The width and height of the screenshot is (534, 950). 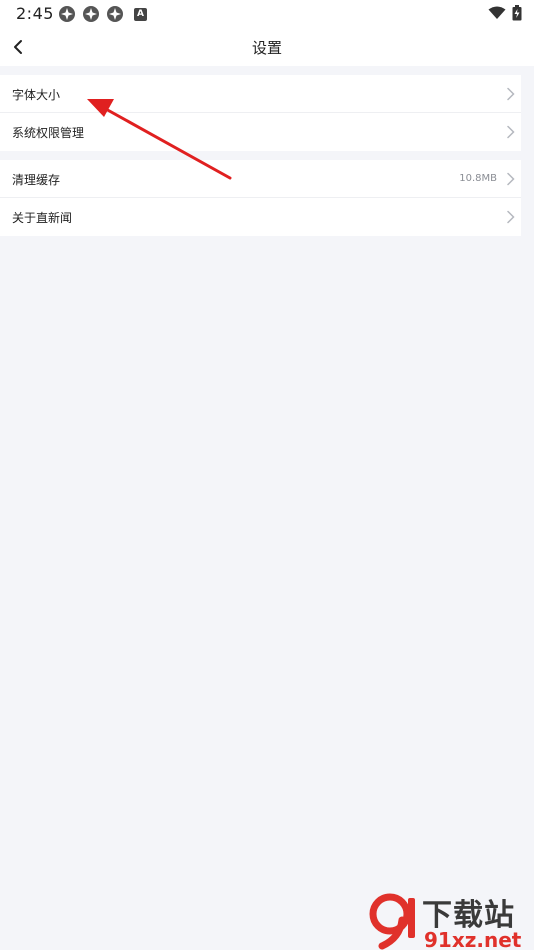 I want to click on settings-item-label: 关于直新闻, so click(x=42, y=218).